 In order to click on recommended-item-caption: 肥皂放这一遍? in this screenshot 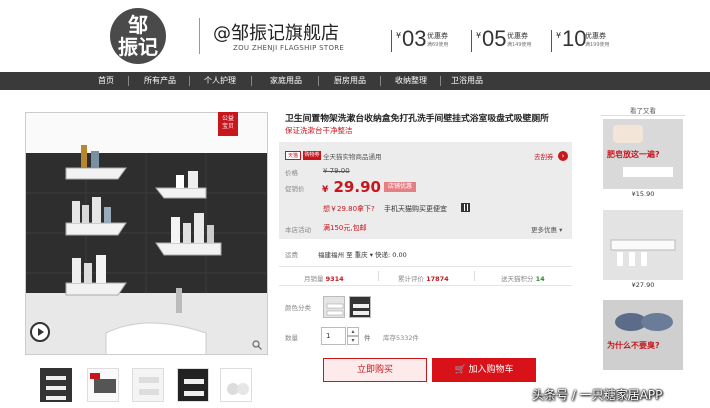, I will do `click(633, 154)`.